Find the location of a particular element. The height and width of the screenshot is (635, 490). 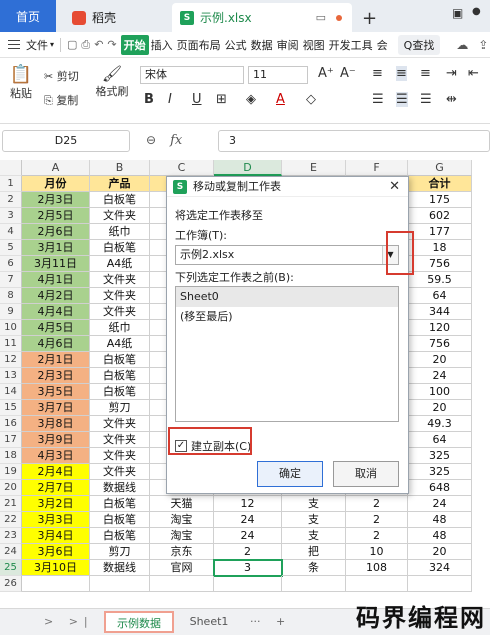

table-cell: 344 is located at coordinates (440, 312).